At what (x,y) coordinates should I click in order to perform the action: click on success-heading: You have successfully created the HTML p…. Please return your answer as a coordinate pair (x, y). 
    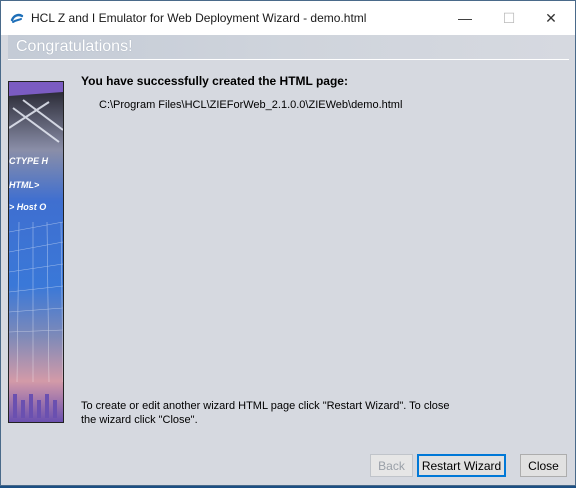
    Looking at the image, I should click on (214, 81).